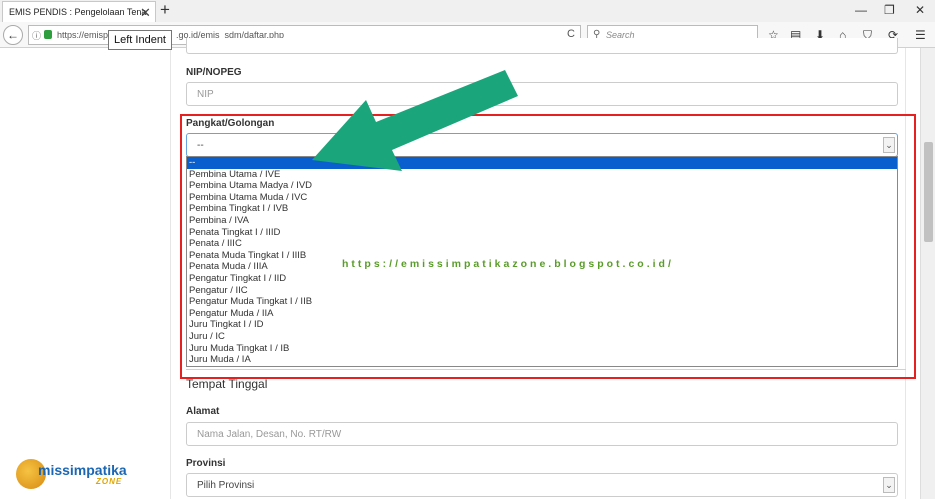 Image resolution: width=935 pixels, height=499 pixels. What do you see at coordinates (214, 72) in the screenshot?
I see `nip-label: NIP/NOPEG` at bounding box center [214, 72].